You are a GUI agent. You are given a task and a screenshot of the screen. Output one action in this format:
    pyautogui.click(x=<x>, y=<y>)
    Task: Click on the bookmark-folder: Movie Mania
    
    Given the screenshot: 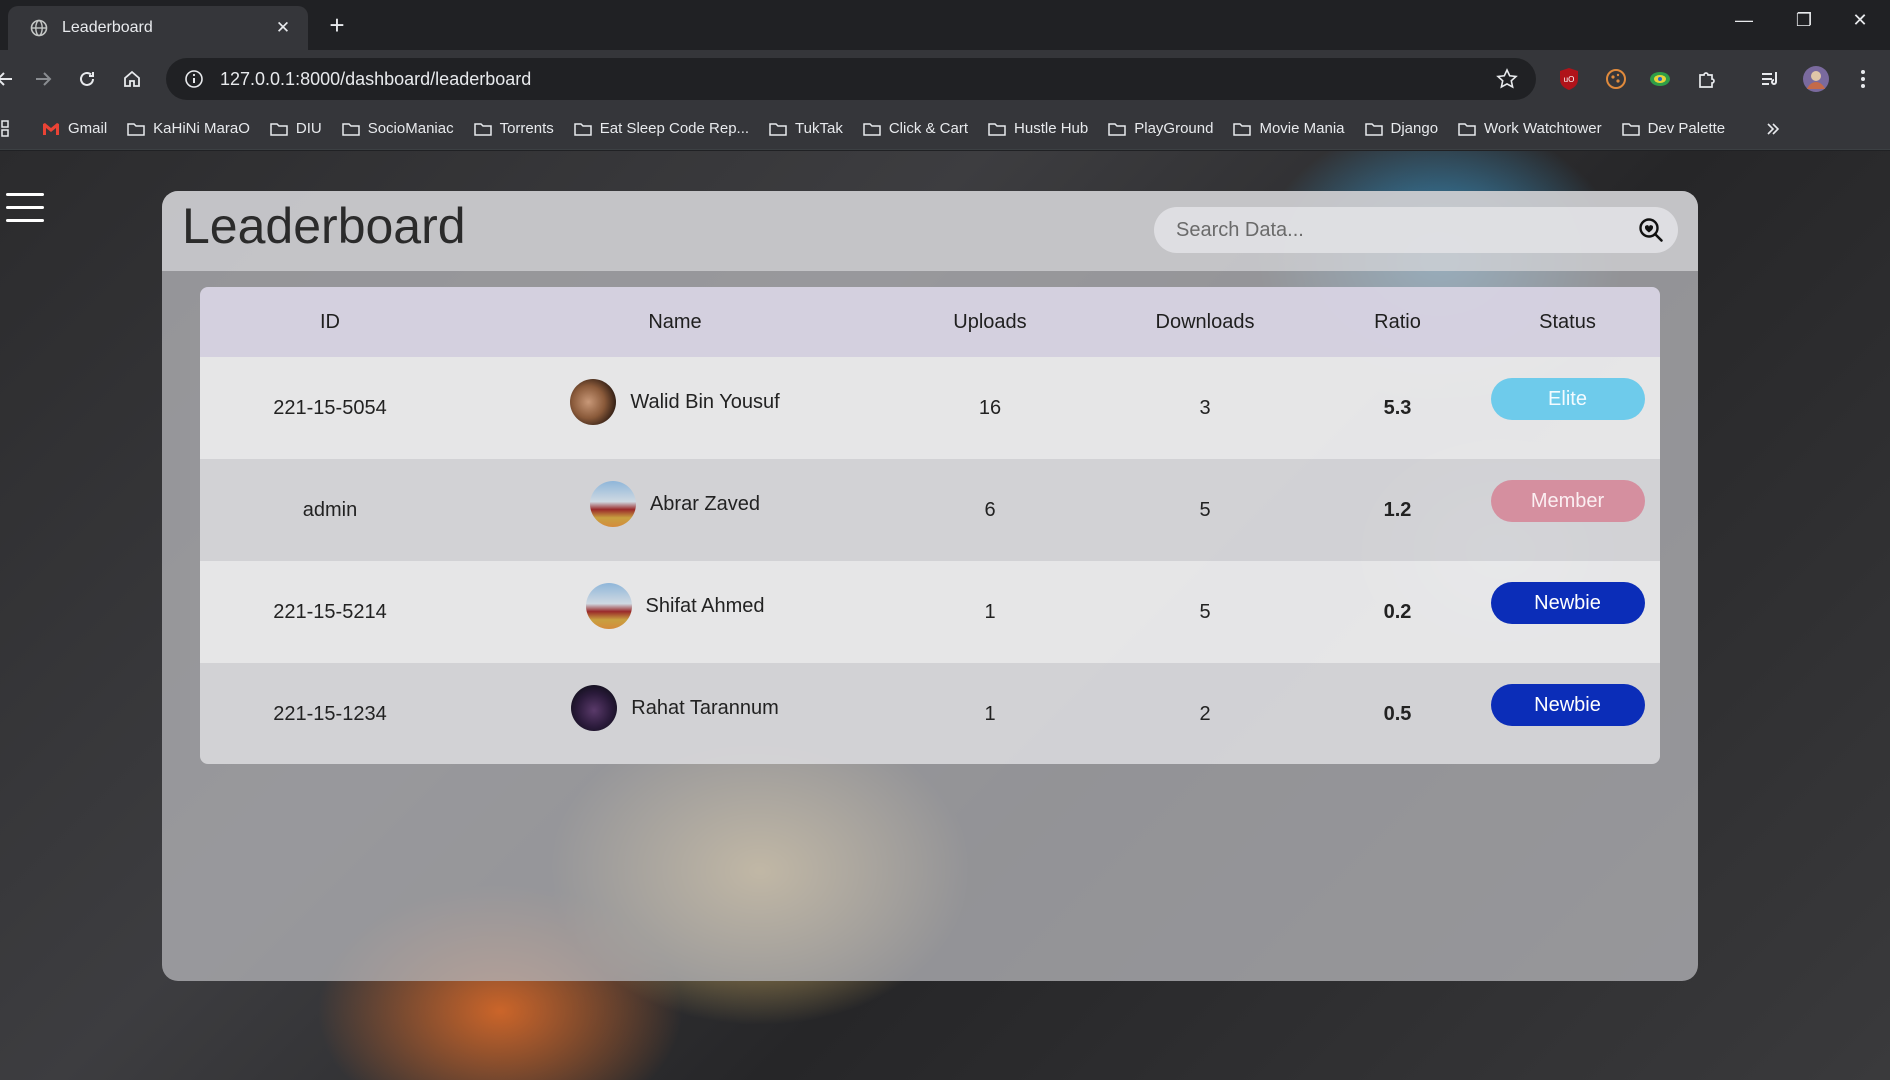 What is the action you would take?
    pyautogui.click(x=1289, y=128)
    